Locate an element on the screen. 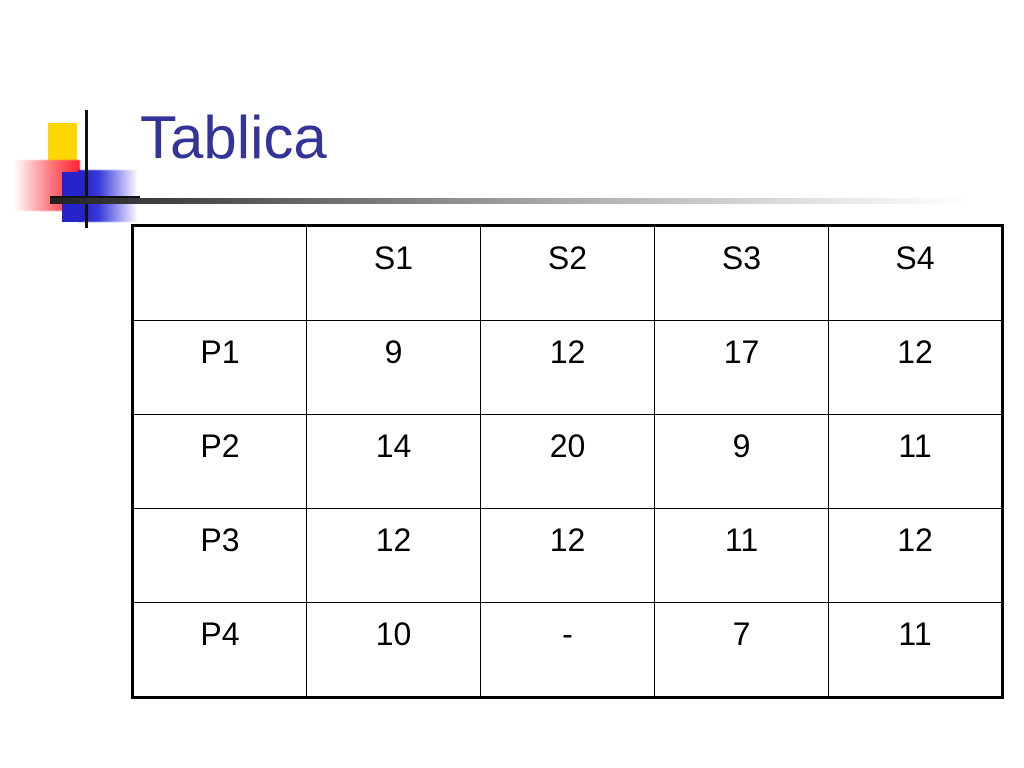  table-cell: 7 is located at coordinates (741, 650).